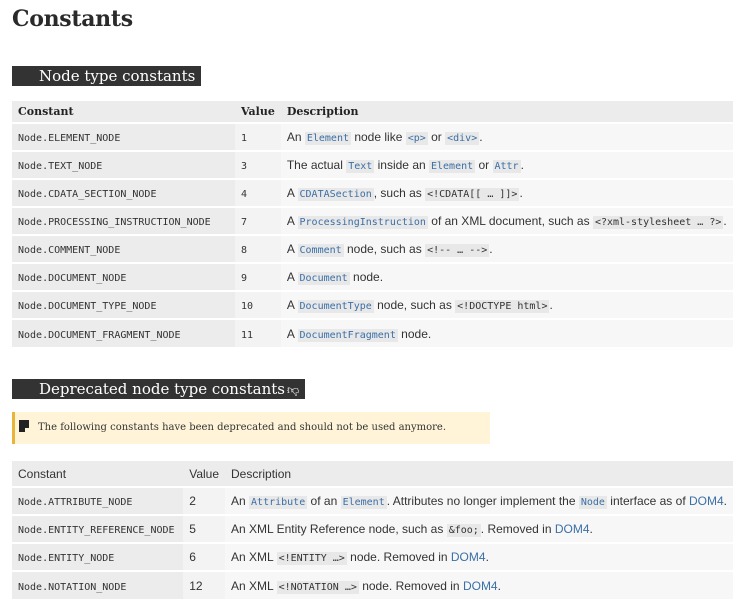  Describe the element at coordinates (247, 335) in the screenshot. I see `constant-value: 11` at that location.